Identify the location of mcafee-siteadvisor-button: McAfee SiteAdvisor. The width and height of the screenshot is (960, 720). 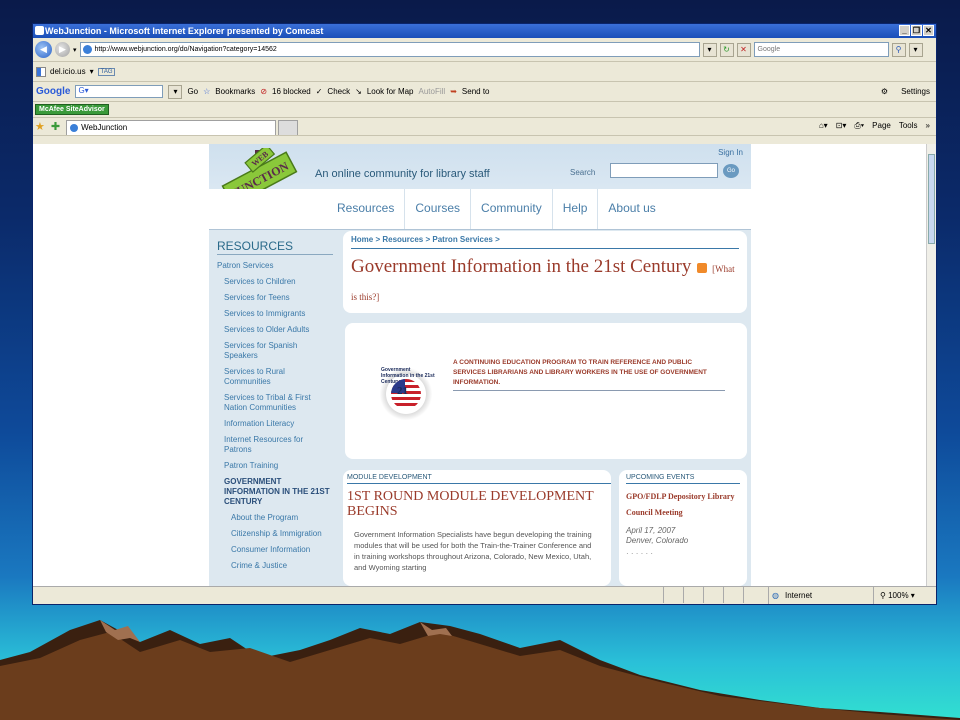
(72, 109).